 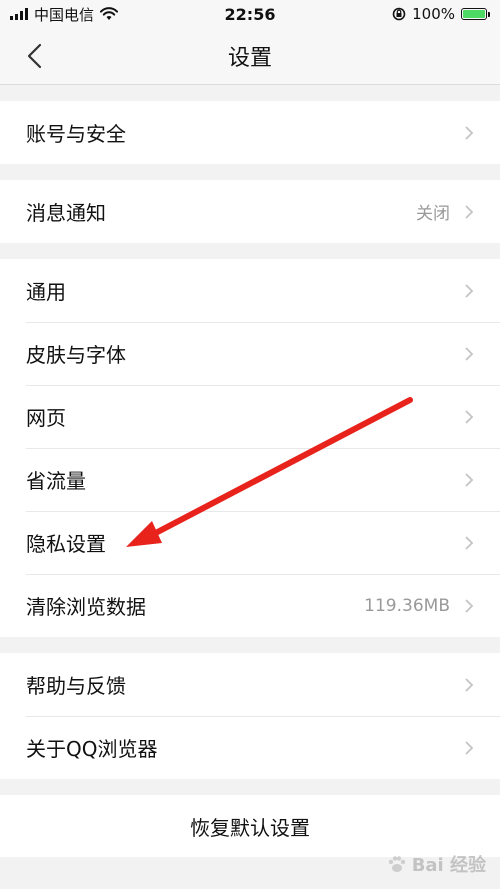 I want to click on status-time: 22:56, so click(x=250, y=14).